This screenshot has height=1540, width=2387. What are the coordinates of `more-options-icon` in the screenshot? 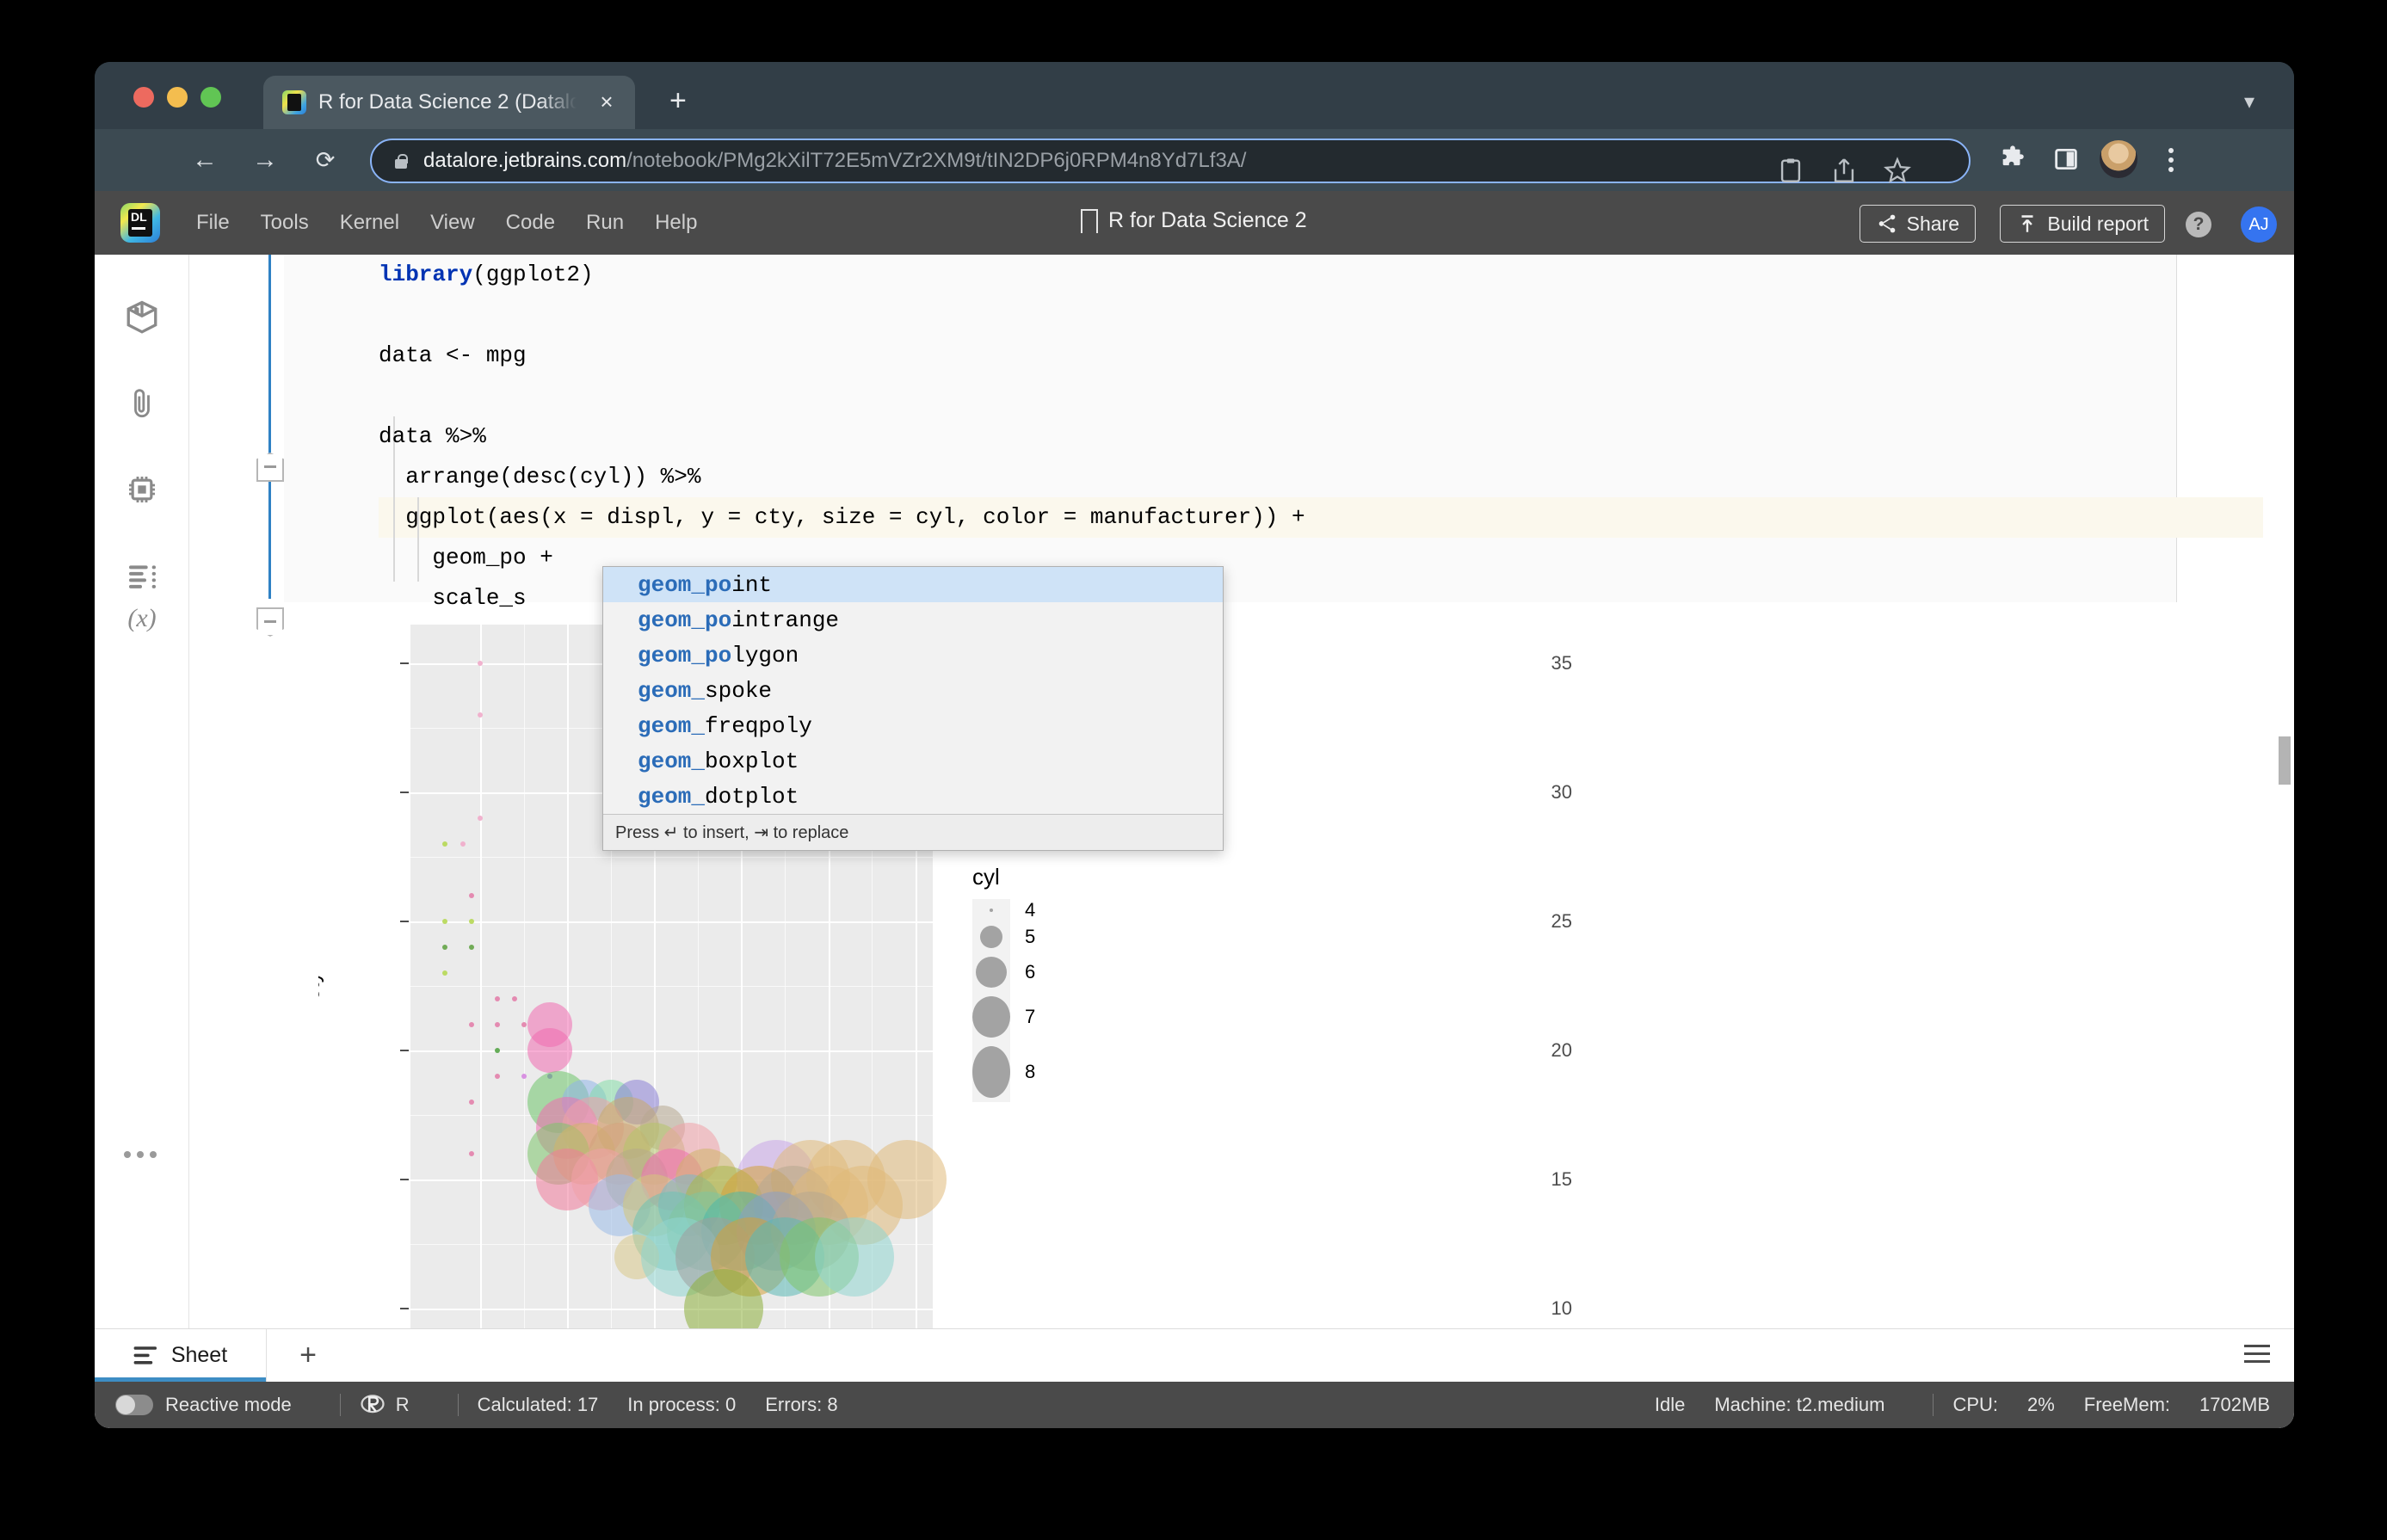 It's located at (140, 1154).